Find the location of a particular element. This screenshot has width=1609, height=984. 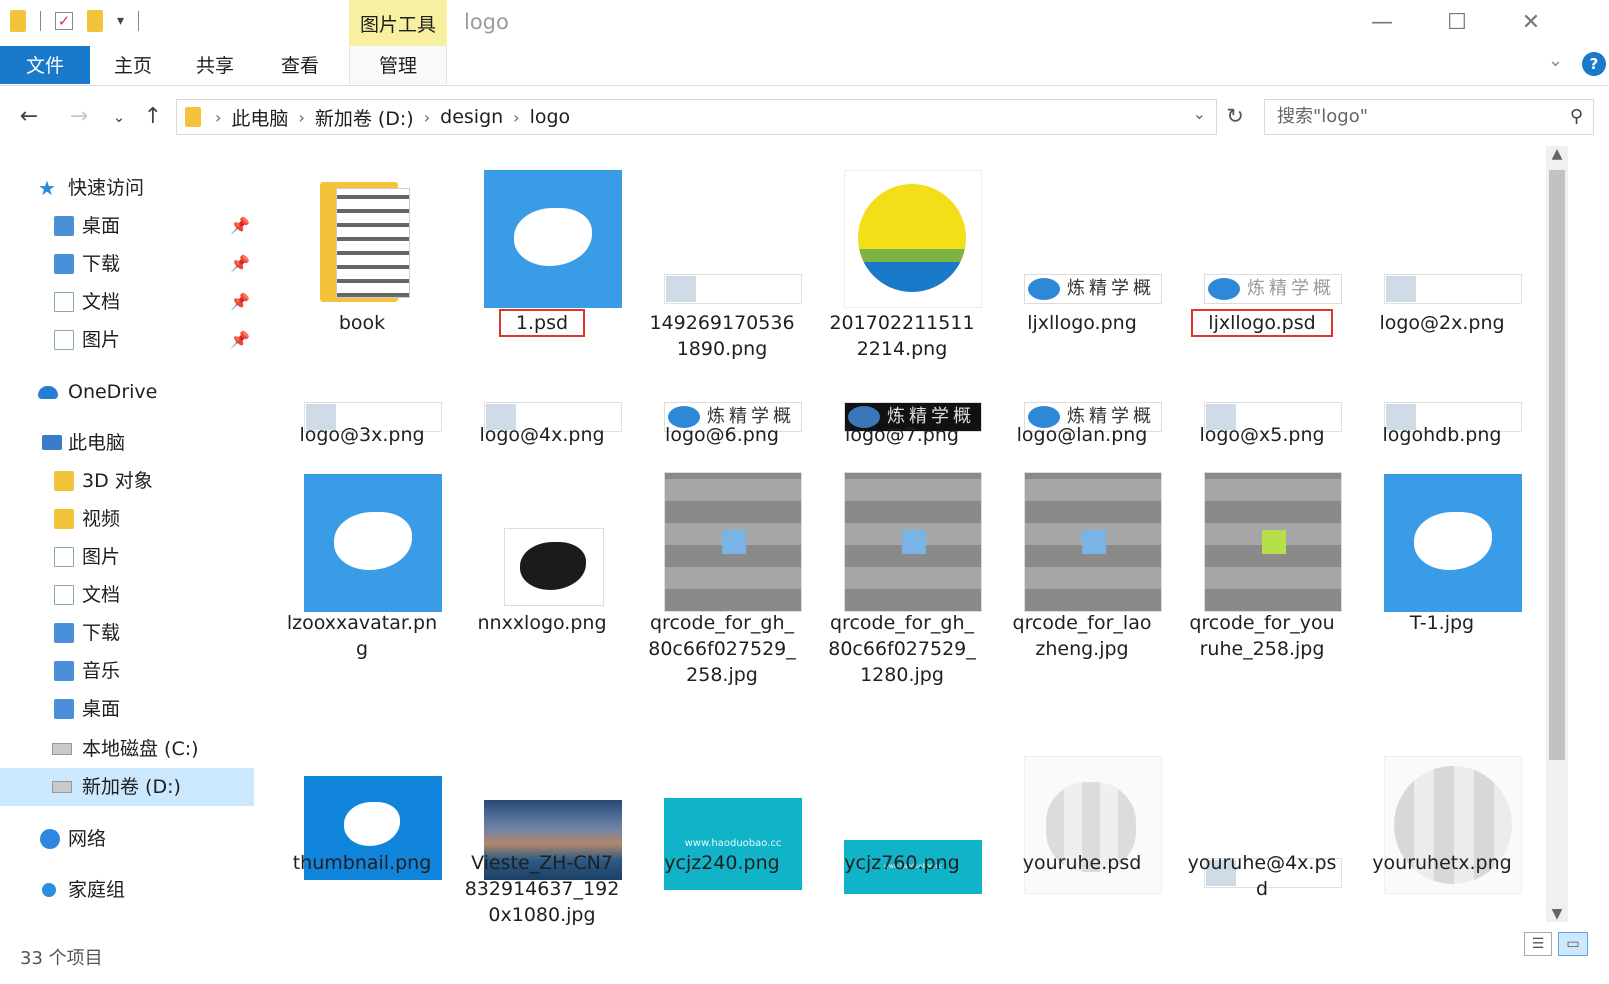

forward-arrow-icon: → is located at coordinates (79, 117).